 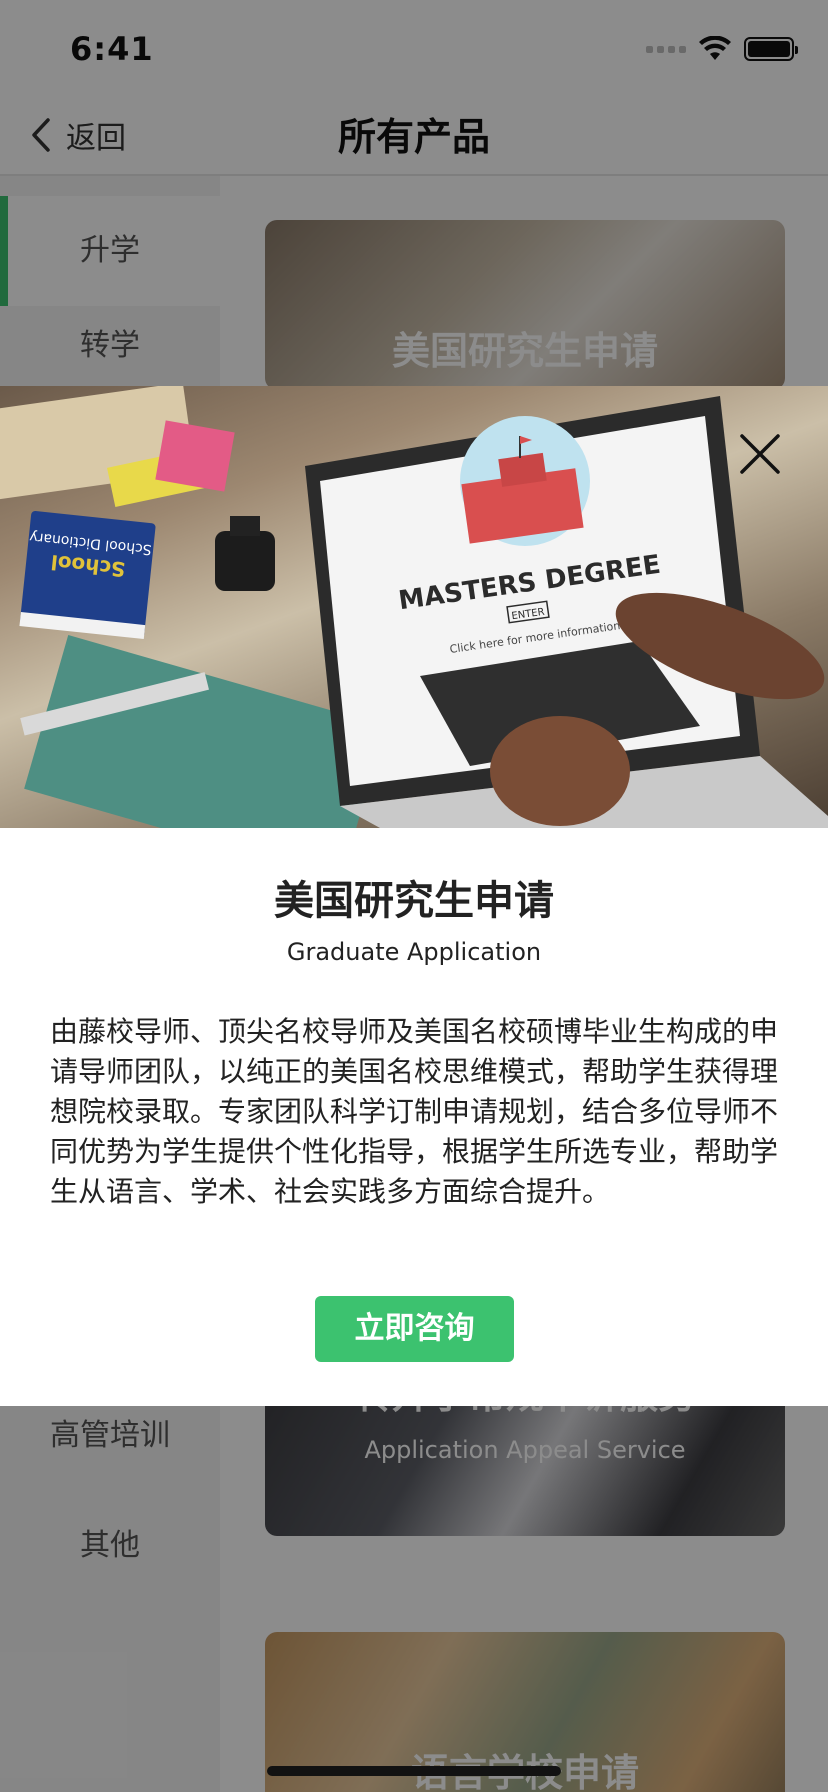 What do you see at coordinates (414, 901) in the screenshot?
I see `modal-title: 美国研究生申请` at bounding box center [414, 901].